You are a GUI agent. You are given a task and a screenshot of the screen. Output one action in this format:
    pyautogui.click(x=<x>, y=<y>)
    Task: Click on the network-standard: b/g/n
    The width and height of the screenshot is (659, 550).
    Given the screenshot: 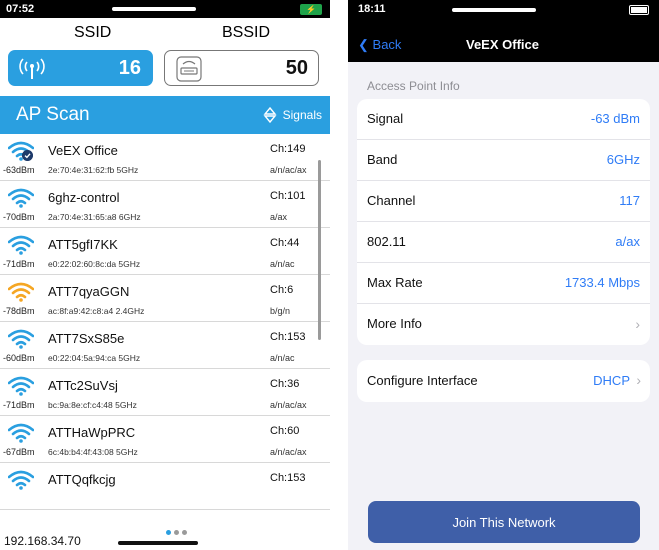 What is the action you would take?
    pyautogui.click(x=280, y=311)
    